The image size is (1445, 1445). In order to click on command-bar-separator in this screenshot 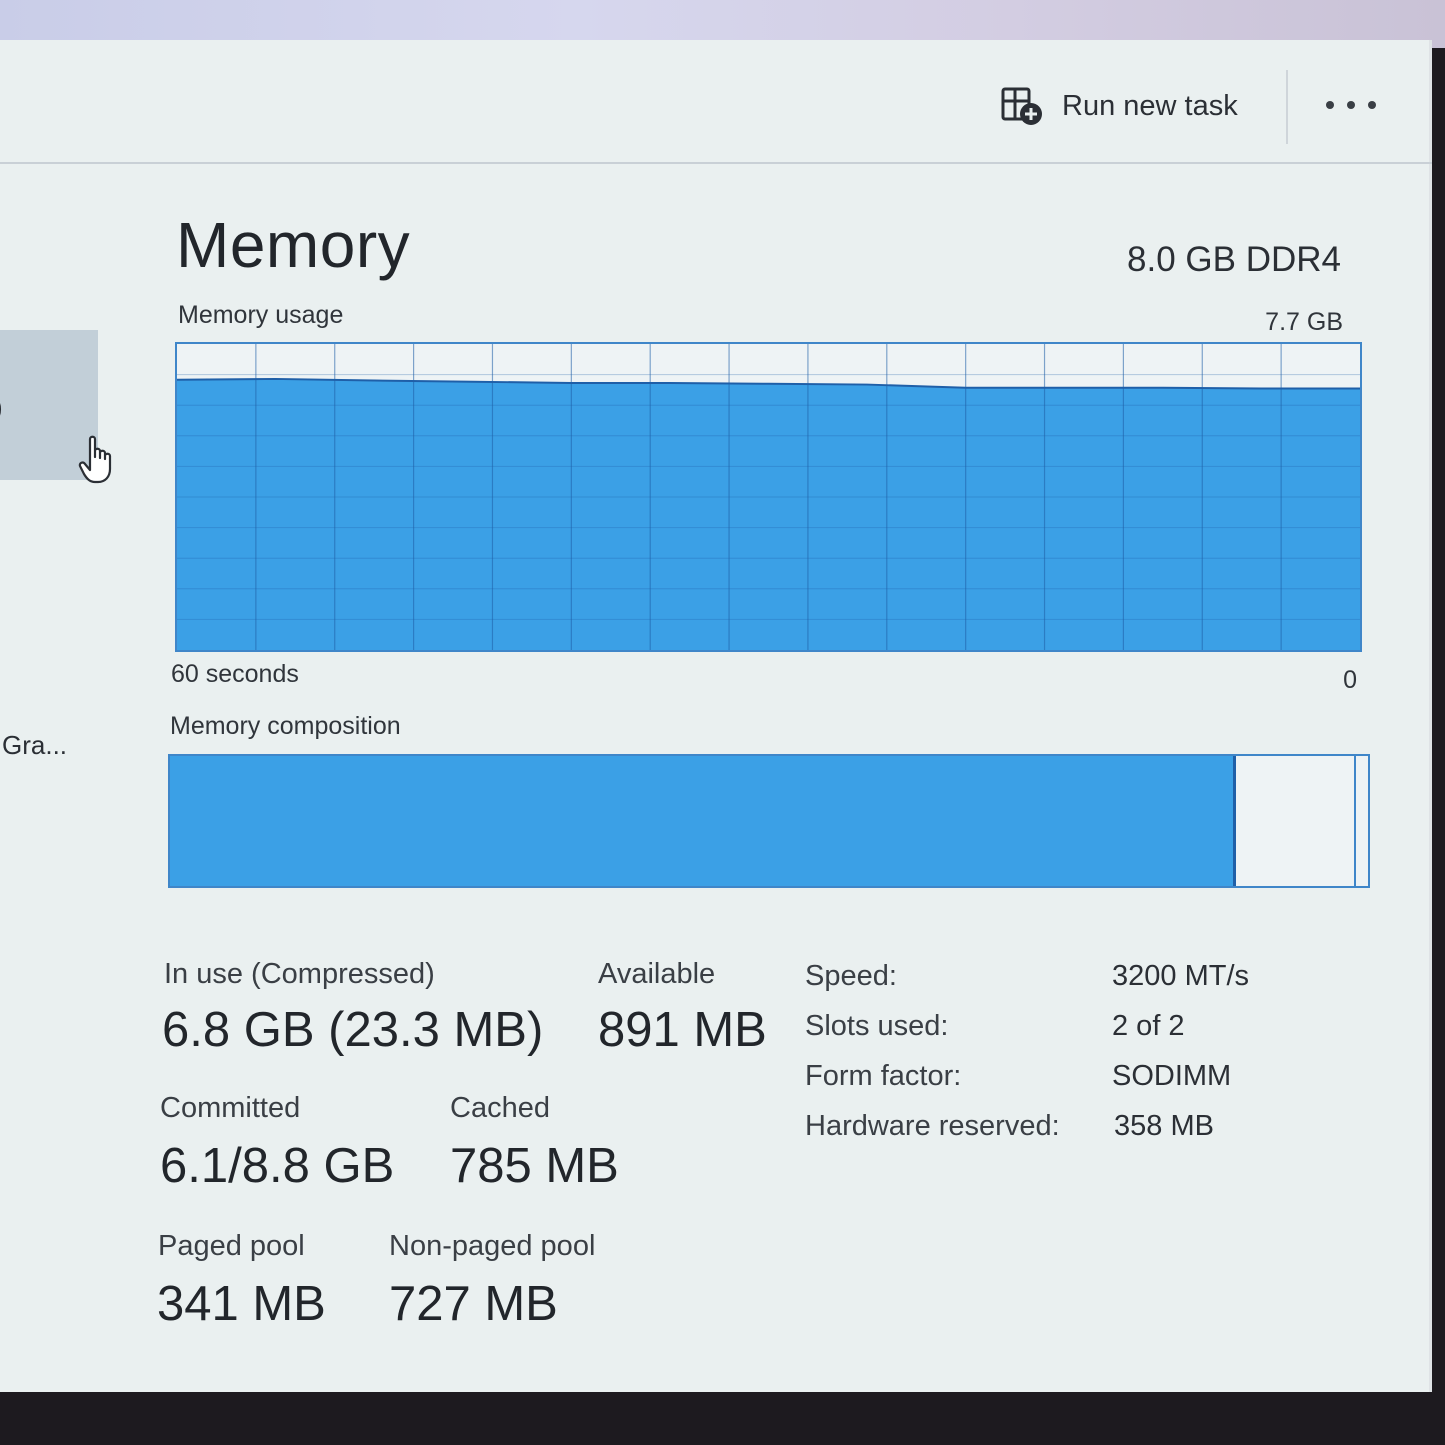, I will do `click(1287, 107)`.